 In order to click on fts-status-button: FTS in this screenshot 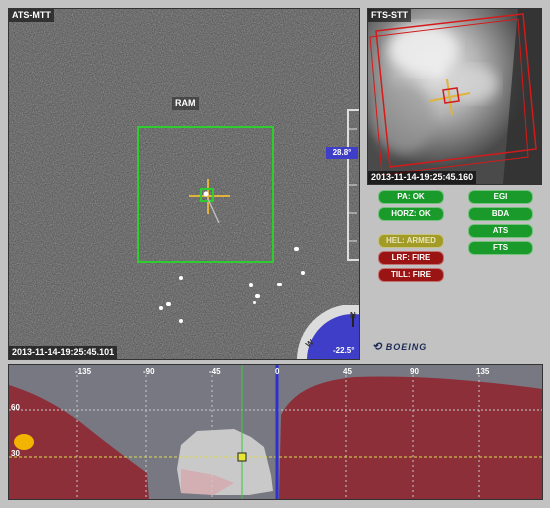, I will do `click(500, 248)`.